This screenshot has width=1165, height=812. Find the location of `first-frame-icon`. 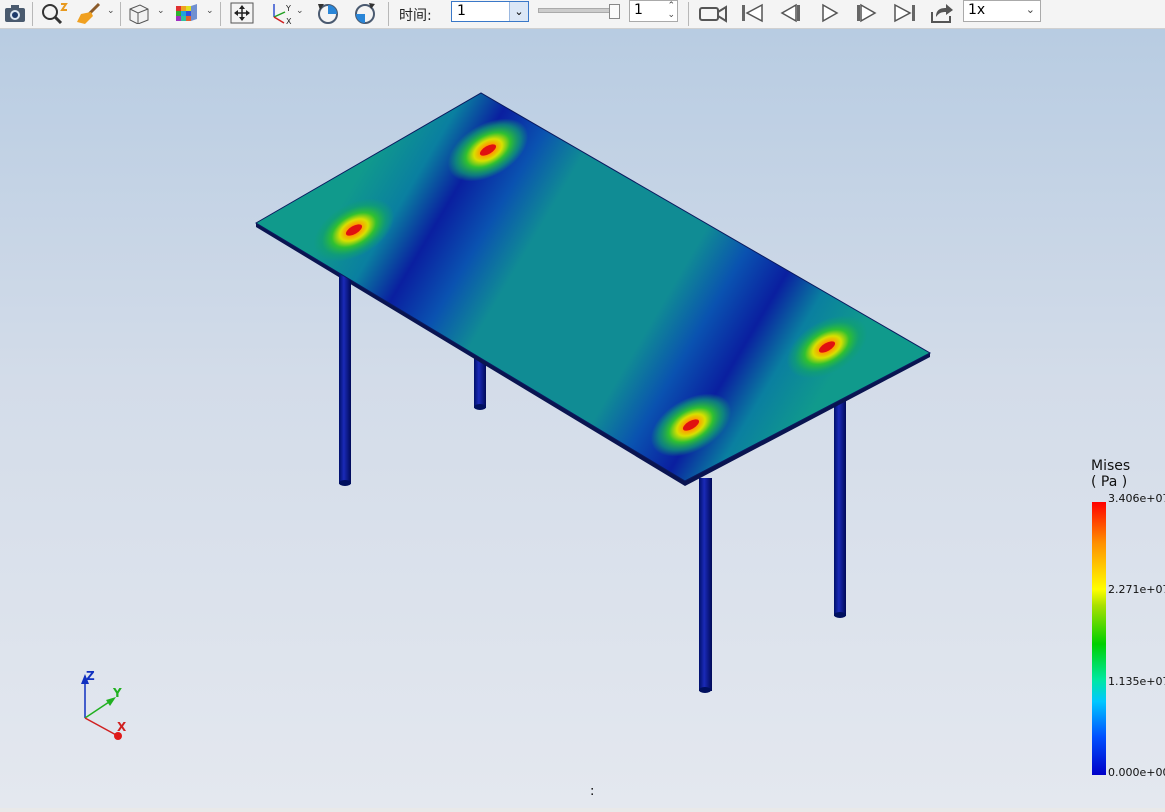

first-frame-icon is located at coordinates (752, 13).